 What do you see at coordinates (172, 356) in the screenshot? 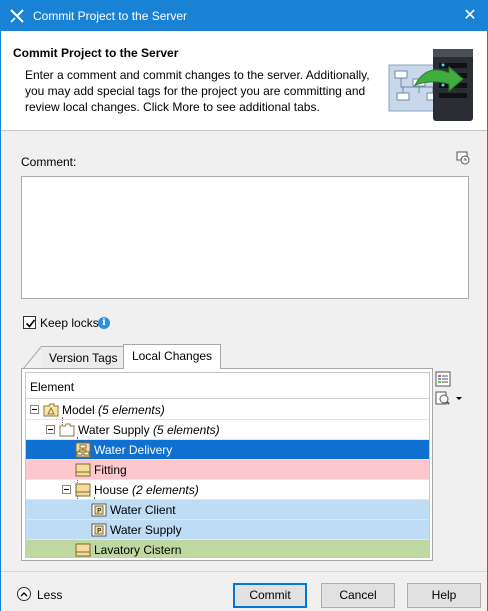
I see `tab-local-changes: Local Changes` at bounding box center [172, 356].